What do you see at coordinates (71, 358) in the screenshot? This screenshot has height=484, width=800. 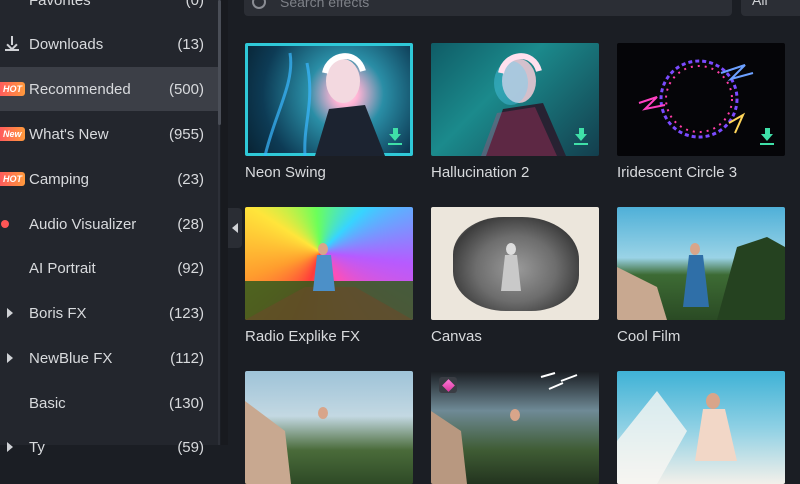 I see `sidebar-item-label: NewBlue FX` at bounding box center [71, 358].